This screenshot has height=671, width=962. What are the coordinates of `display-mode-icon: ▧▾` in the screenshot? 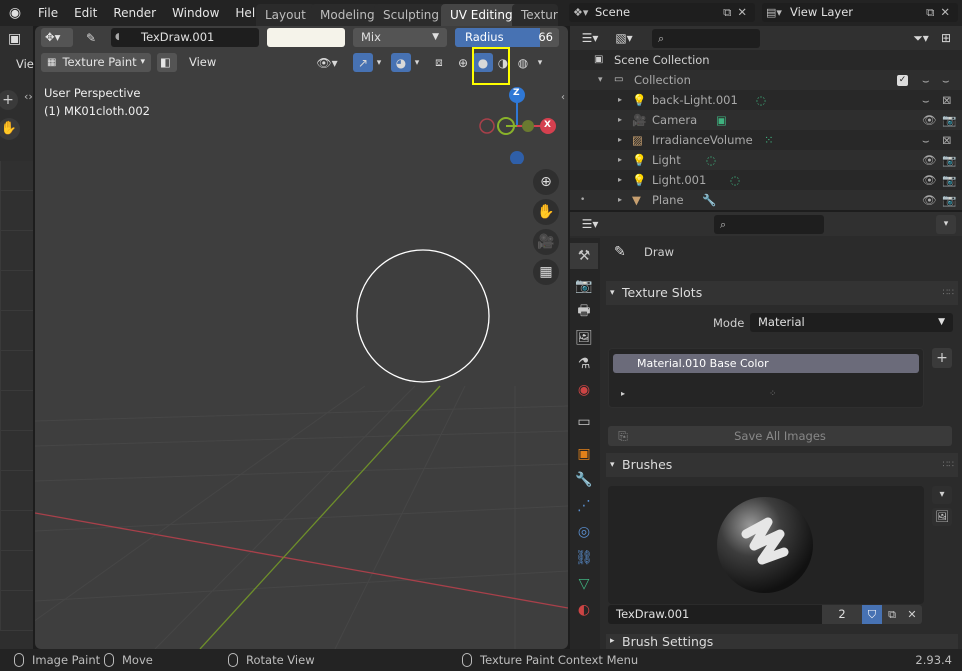 It's located at (624, 38).